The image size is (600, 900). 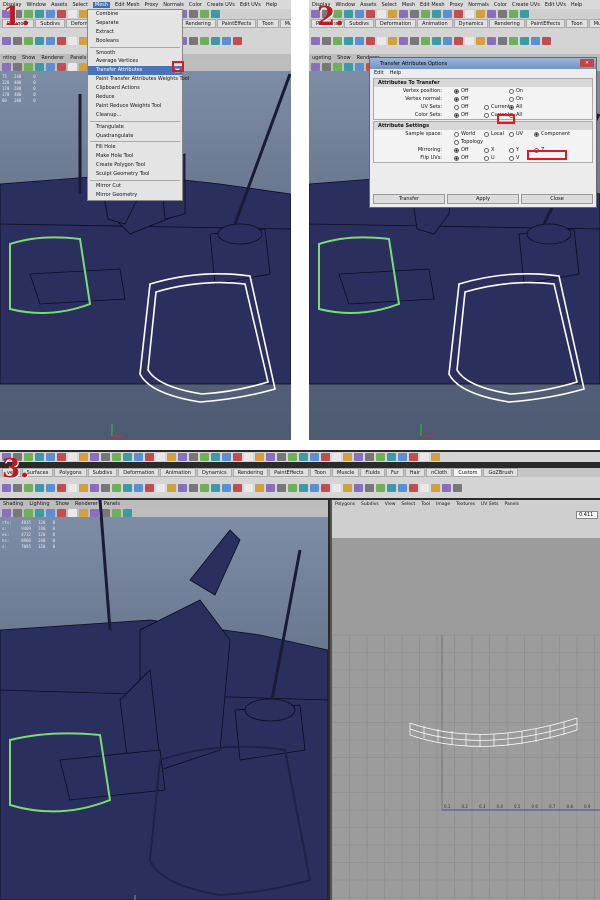 What do you see at coordinates (135, 97) in the screenshot?
I see `menu-item-reduce: Reduce` at bounding box center [135, 97].